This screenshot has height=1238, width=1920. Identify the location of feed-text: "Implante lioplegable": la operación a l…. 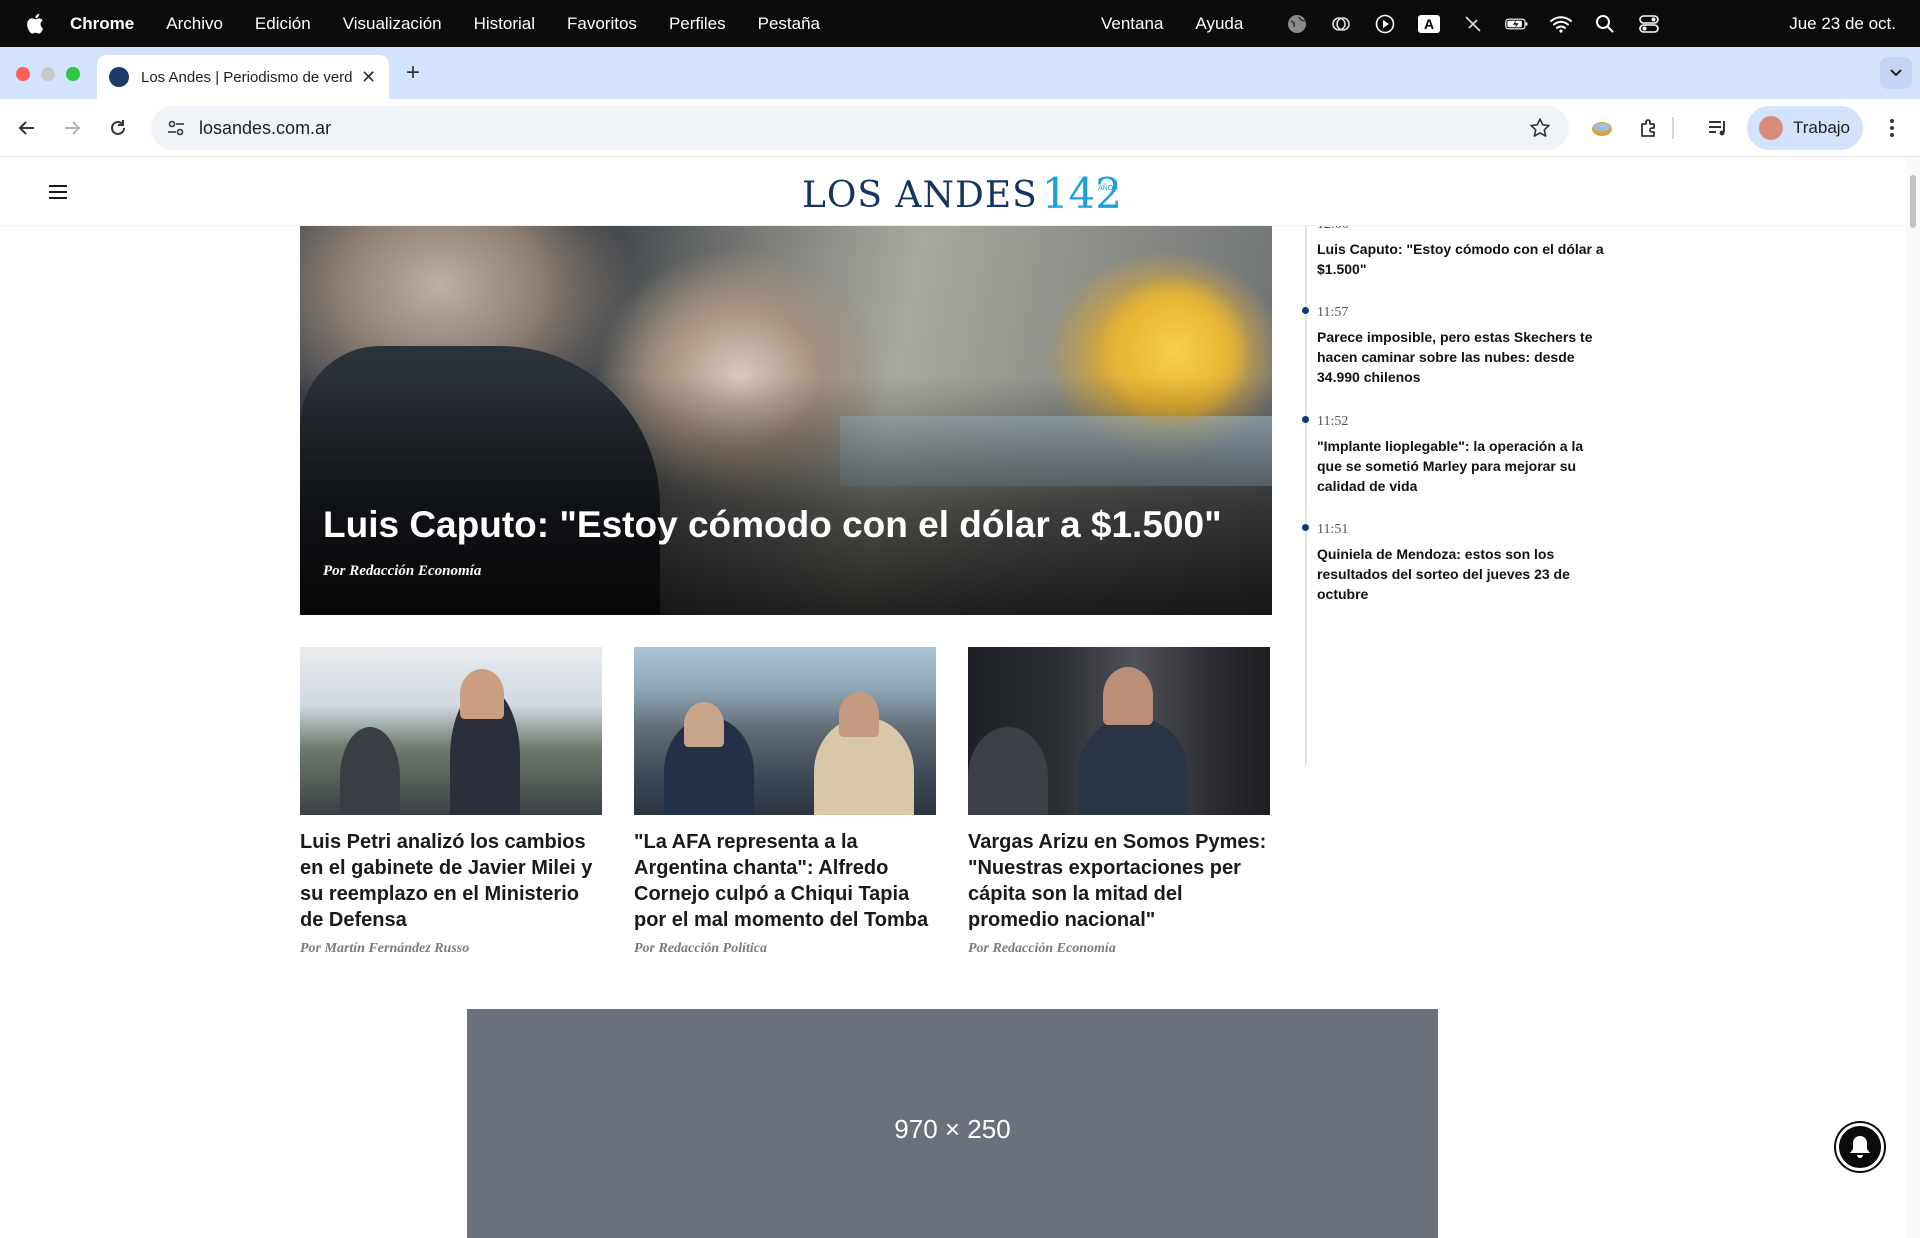
(1461, 466).